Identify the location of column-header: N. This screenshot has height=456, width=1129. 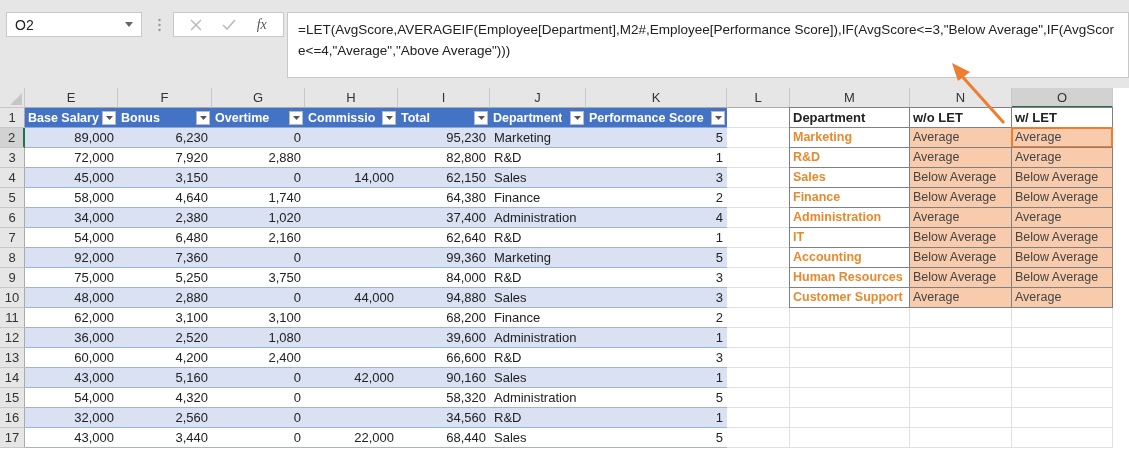
(961, 98).